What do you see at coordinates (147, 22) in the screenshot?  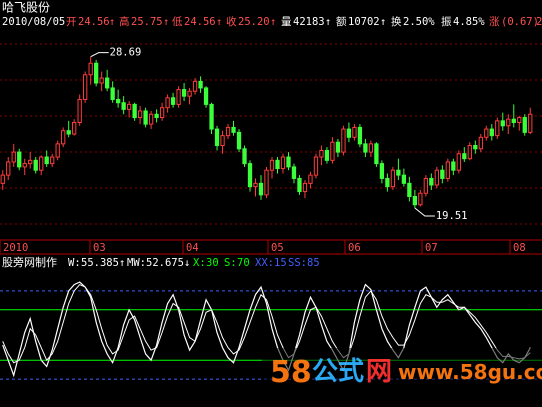 I see `high-value: 25.75` at bounding box center [147, 22].